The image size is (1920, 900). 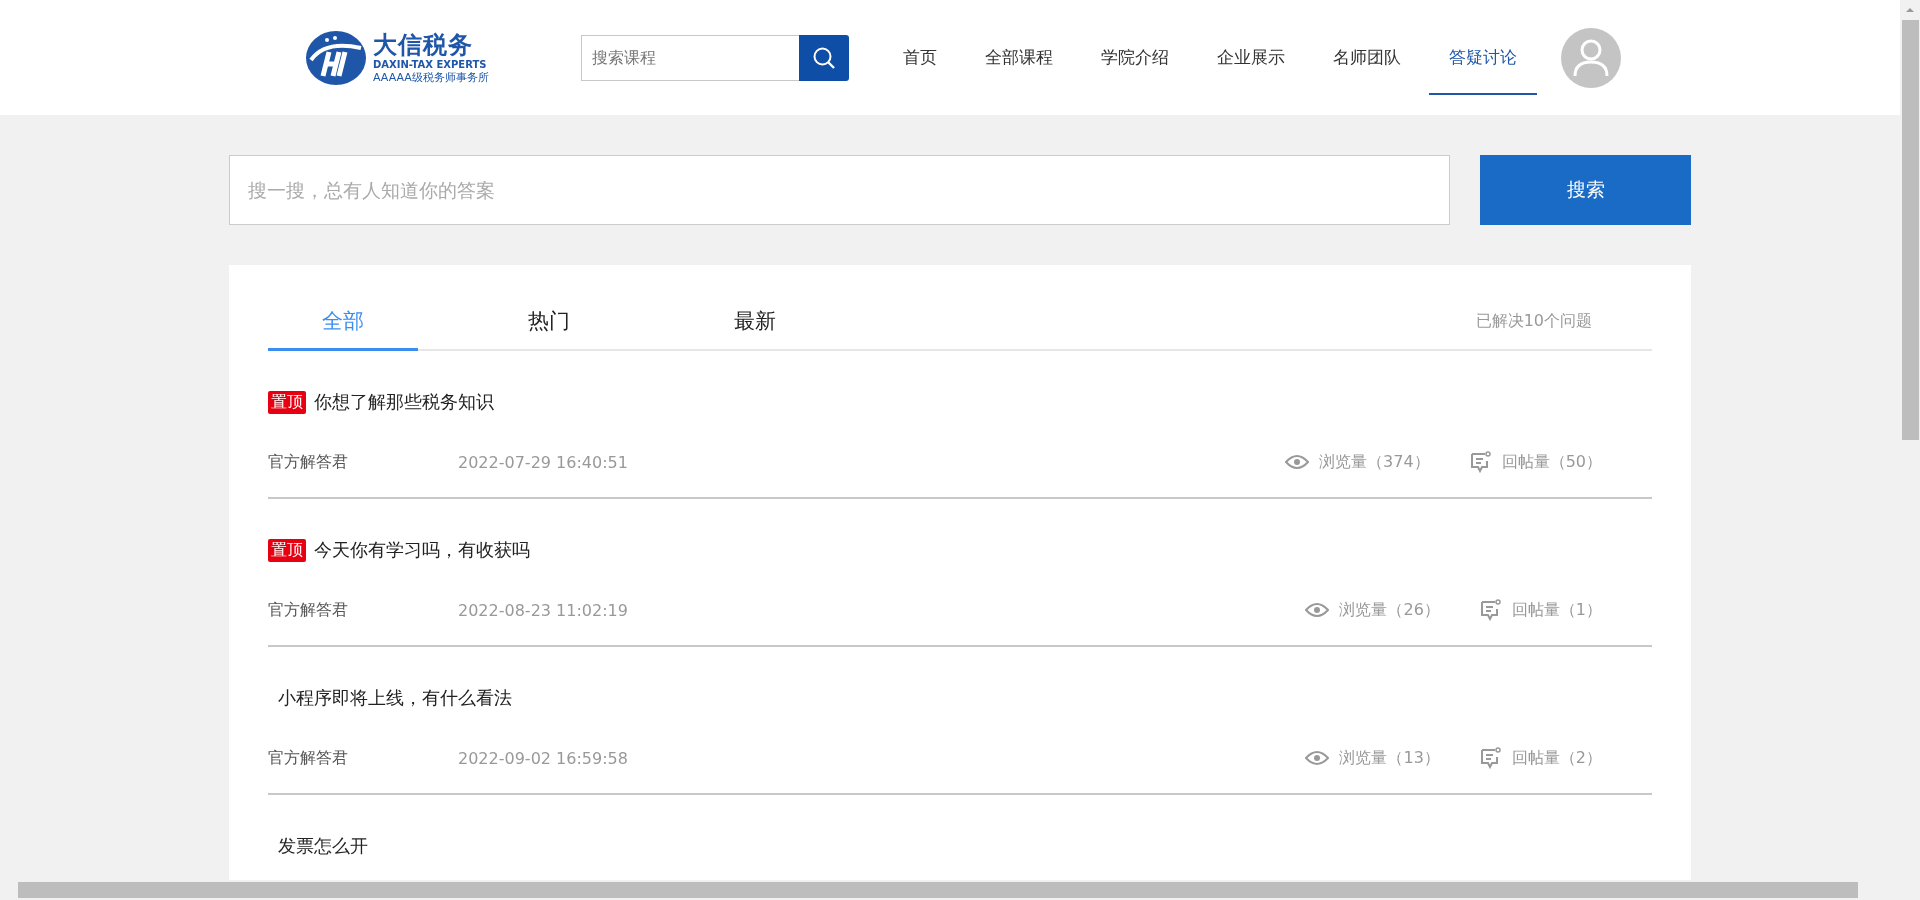 What do you see at coordinates (430, 65) in the screenshot?
I see `logo-subtitle: DAXIN-TAX EXPERTS` at bounding box center [430, 65].